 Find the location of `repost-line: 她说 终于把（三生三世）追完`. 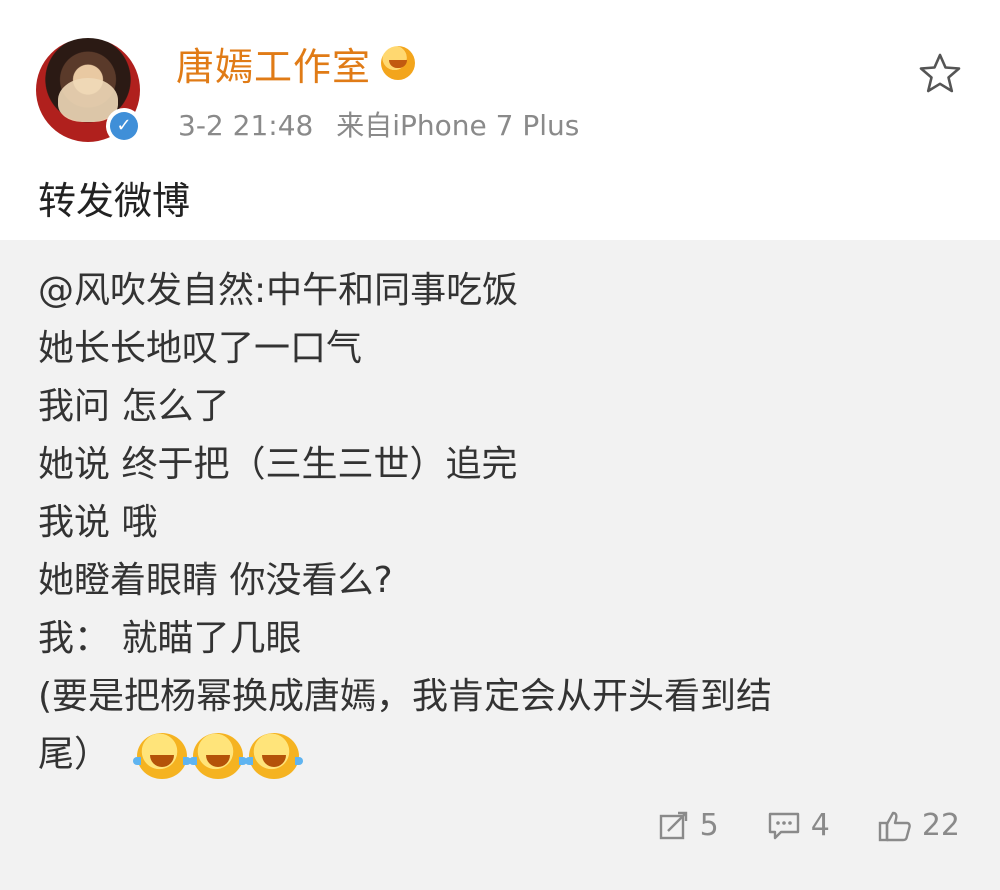

repost-line: 她说 终于把（三生三世）追完 is located at coordinates (278, 464).